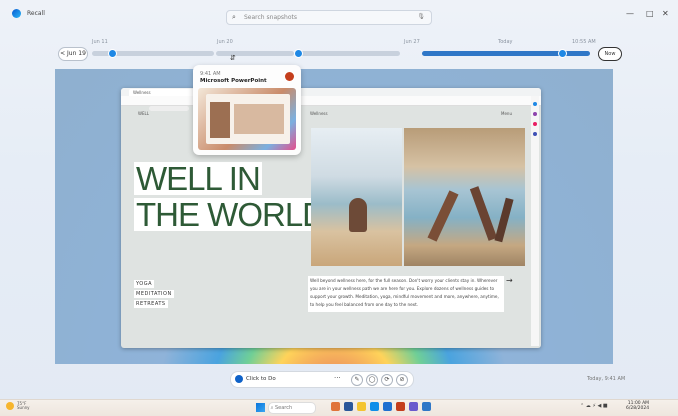  Describe the element at coordinates (562, 53) in the screenshot. I see `timeline-current-marker` at that location.